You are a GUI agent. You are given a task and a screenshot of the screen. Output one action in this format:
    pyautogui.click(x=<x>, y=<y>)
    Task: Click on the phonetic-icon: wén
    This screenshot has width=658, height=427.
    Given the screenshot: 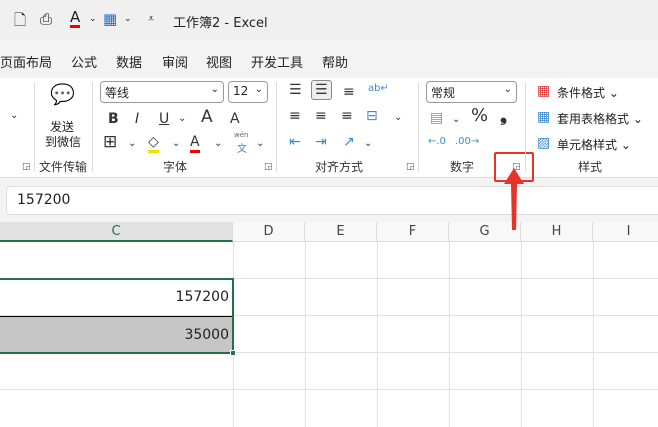 What is the action you would take?
    pyautogui.click(x=241, y=135)
    